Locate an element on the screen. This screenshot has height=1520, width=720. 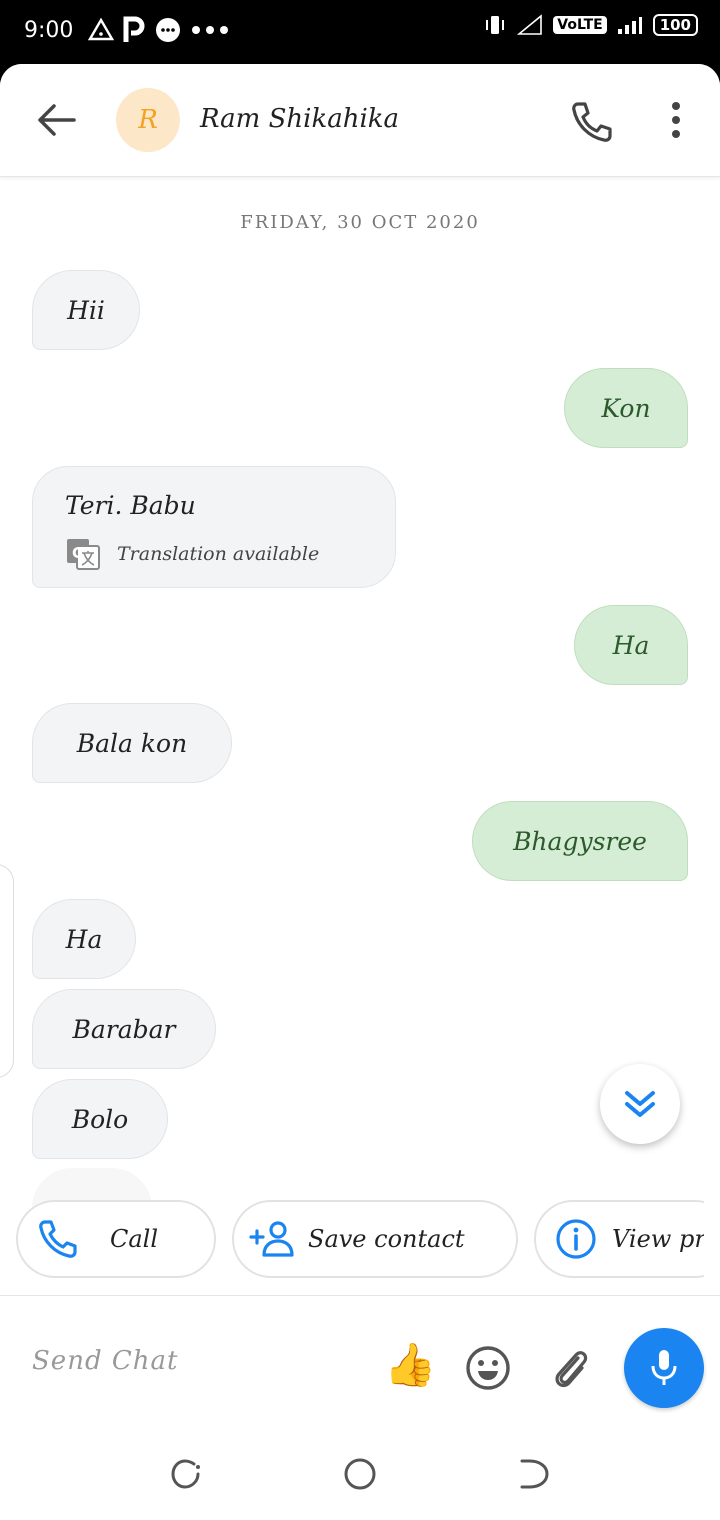
attachment-icon is located at coordinates (570, 1368).